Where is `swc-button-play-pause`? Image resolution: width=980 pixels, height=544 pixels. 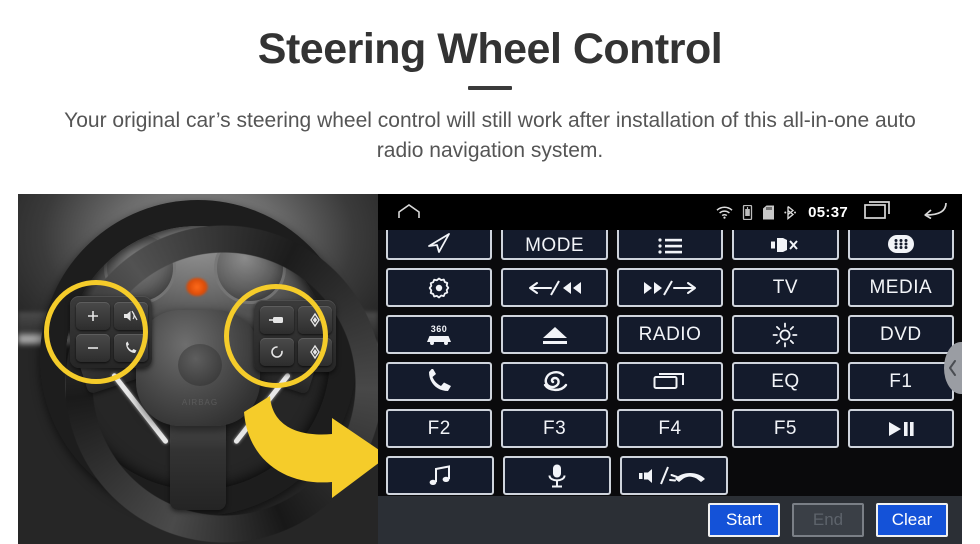 swc-button-play-pause is located at coordinates (901, 428).